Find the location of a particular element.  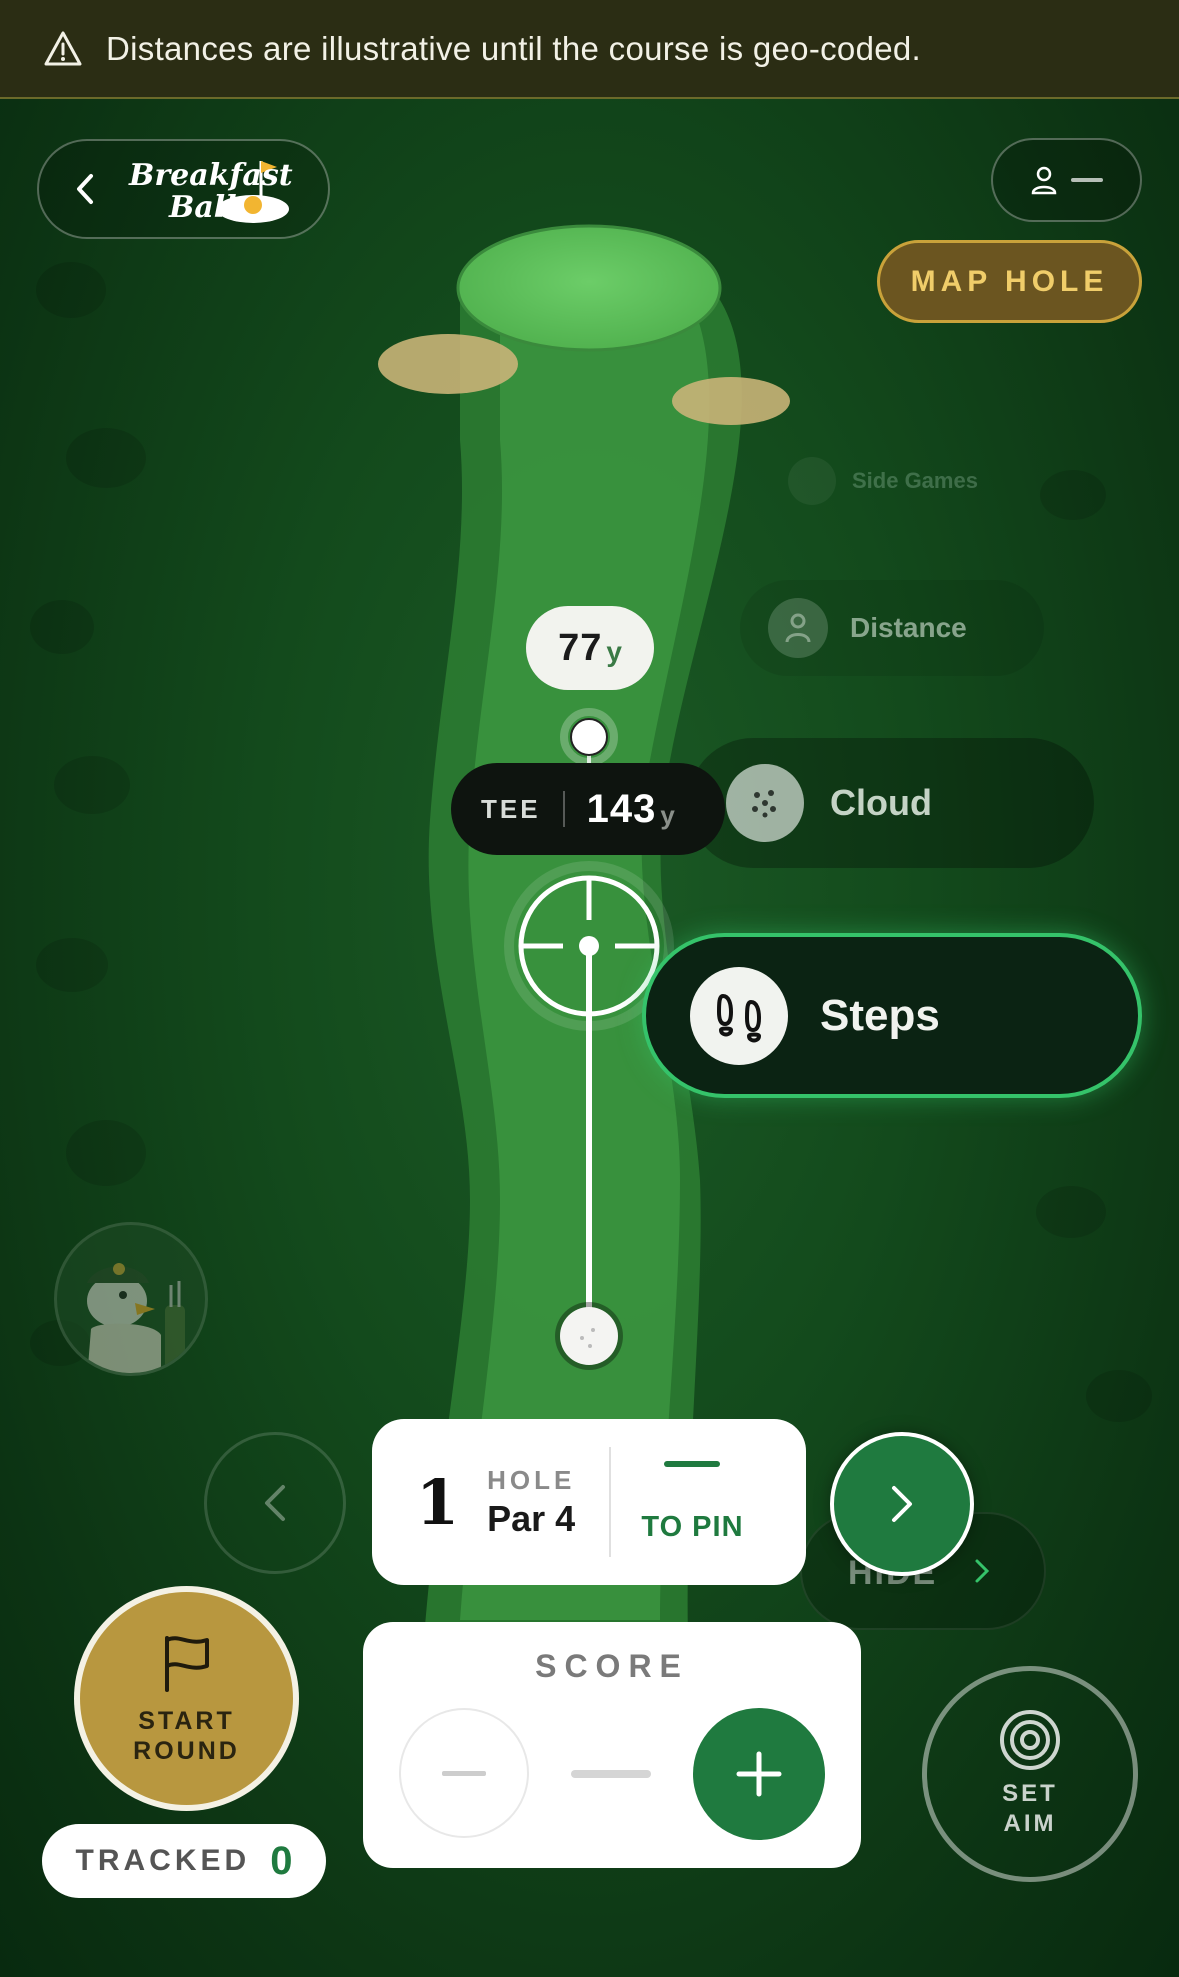

user-name-placeholder is located at coordinates (1086, 180).